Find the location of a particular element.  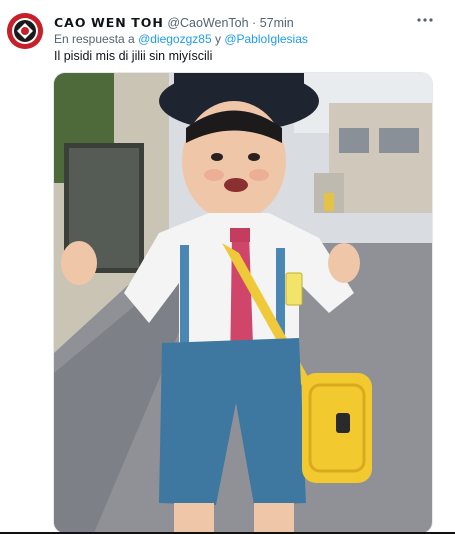

more-icon is located at coordinates (425, 20).